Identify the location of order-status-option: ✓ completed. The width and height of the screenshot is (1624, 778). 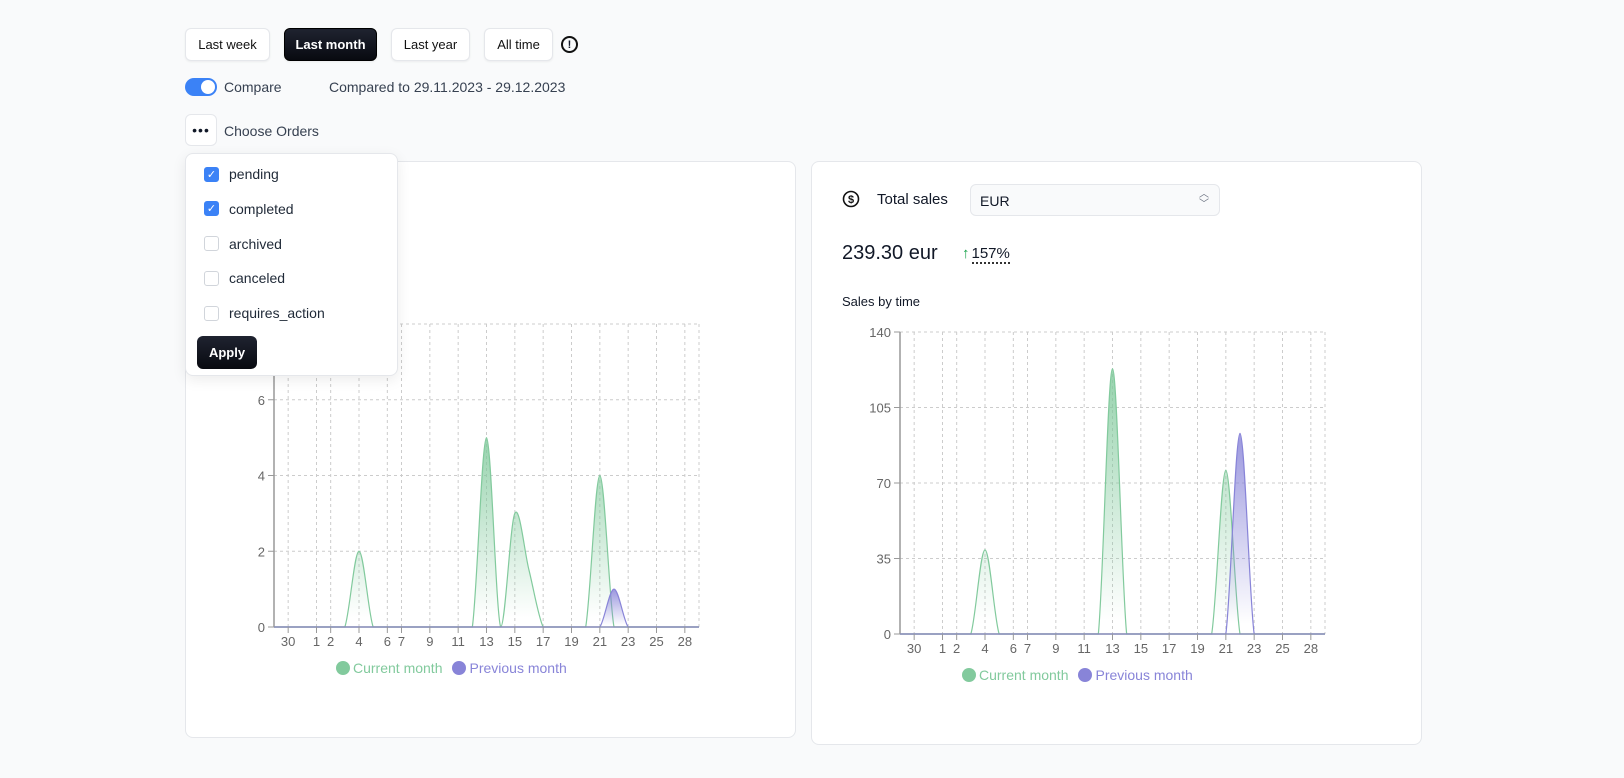
(249, 209).